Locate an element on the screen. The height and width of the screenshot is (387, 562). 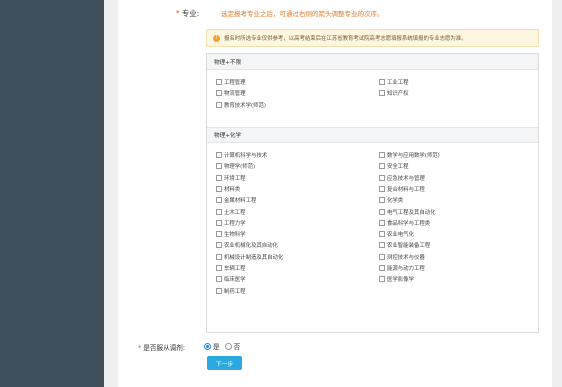
major-option: 物理学(师范) is located at coordinates (235, 166).